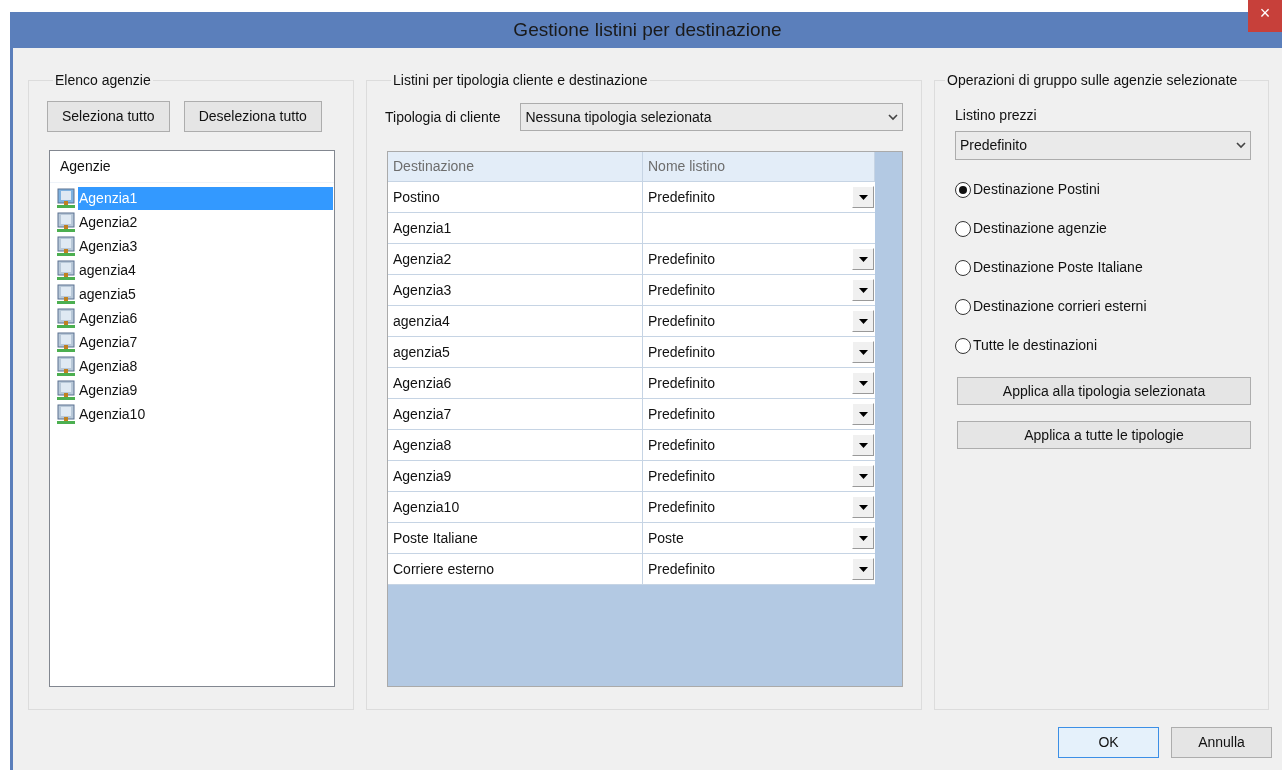 The image size is (1282, 770). I want to click on field-label: Listino prezzi, so click(996, 115).